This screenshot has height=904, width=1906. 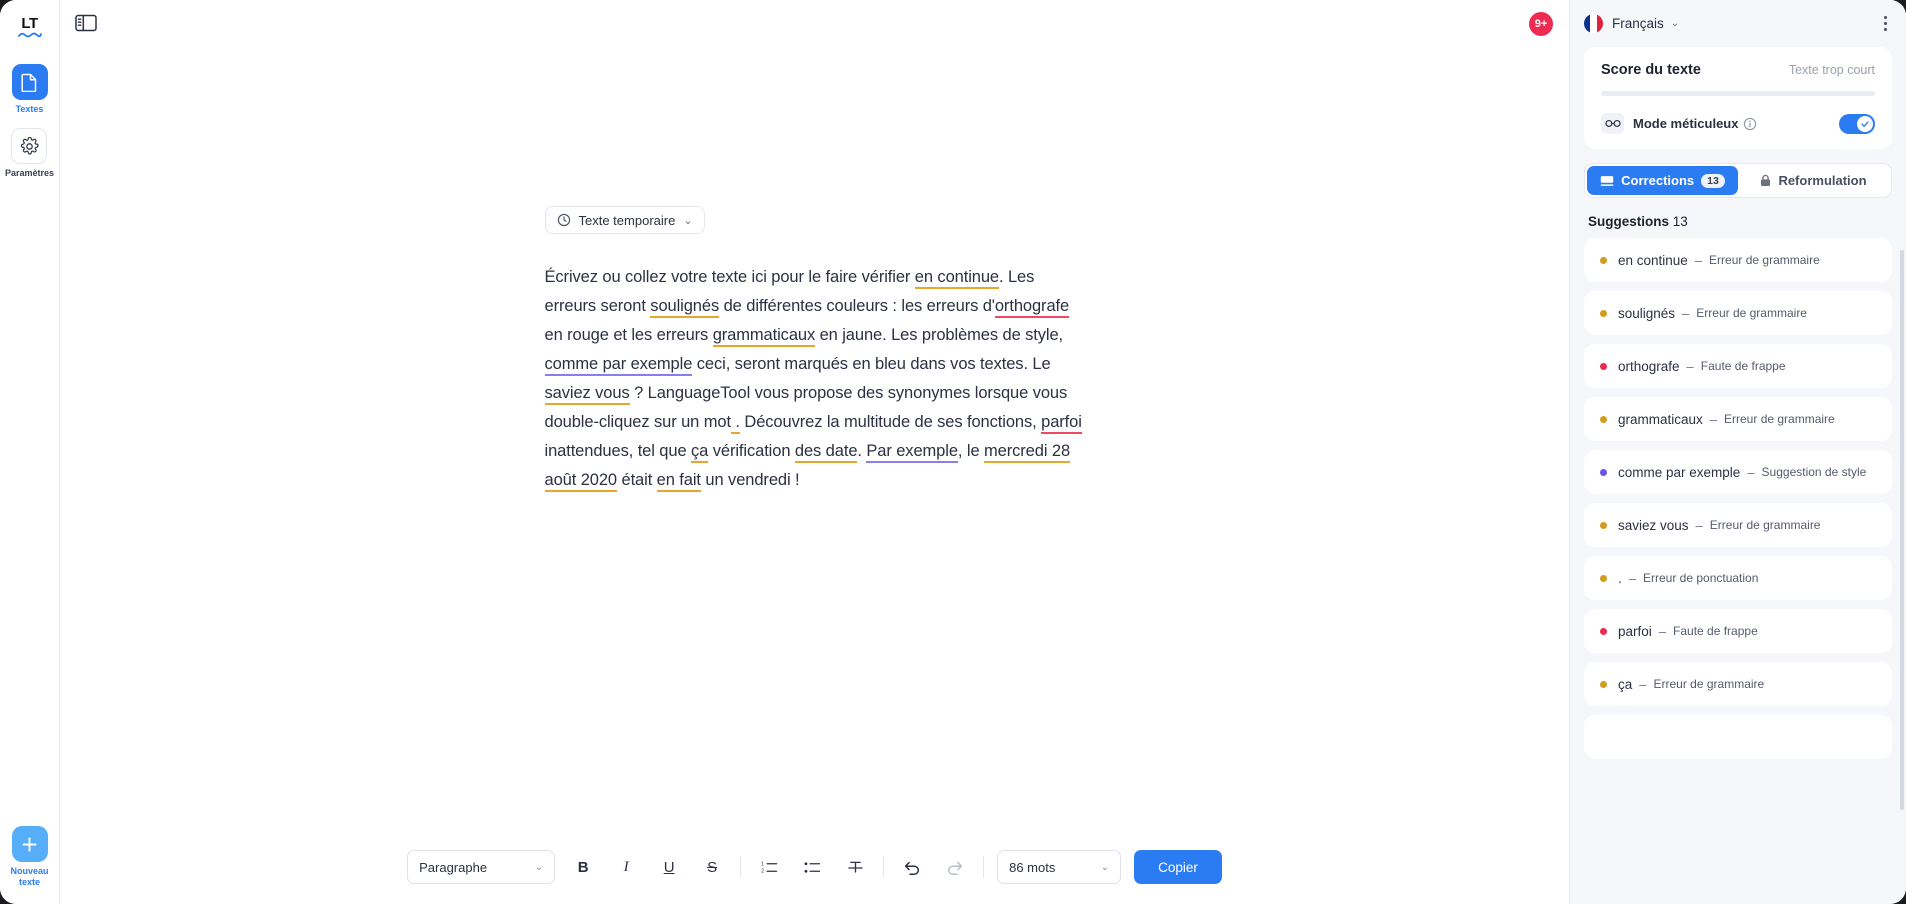 I want to click on tab-corrections-label: Corrections, so click(x=1658, y=180).